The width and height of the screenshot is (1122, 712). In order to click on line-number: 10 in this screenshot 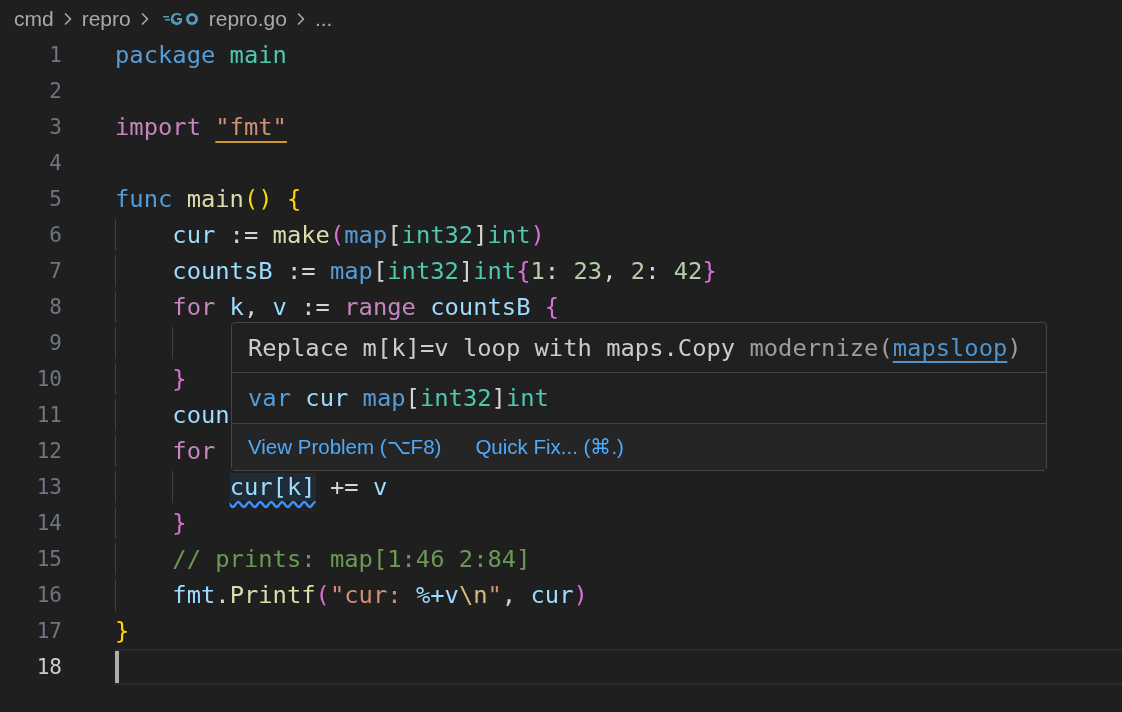, I will do `click(48, 379)`.